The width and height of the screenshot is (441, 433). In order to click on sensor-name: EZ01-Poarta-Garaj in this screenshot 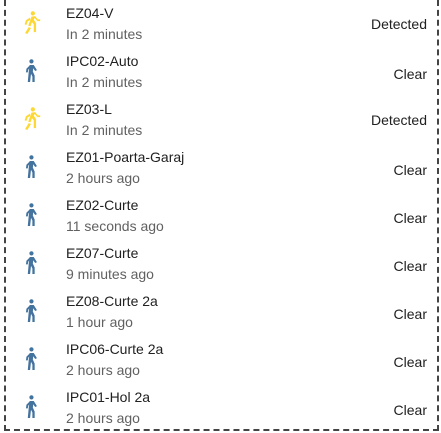, I will do `click(125, 157)`.